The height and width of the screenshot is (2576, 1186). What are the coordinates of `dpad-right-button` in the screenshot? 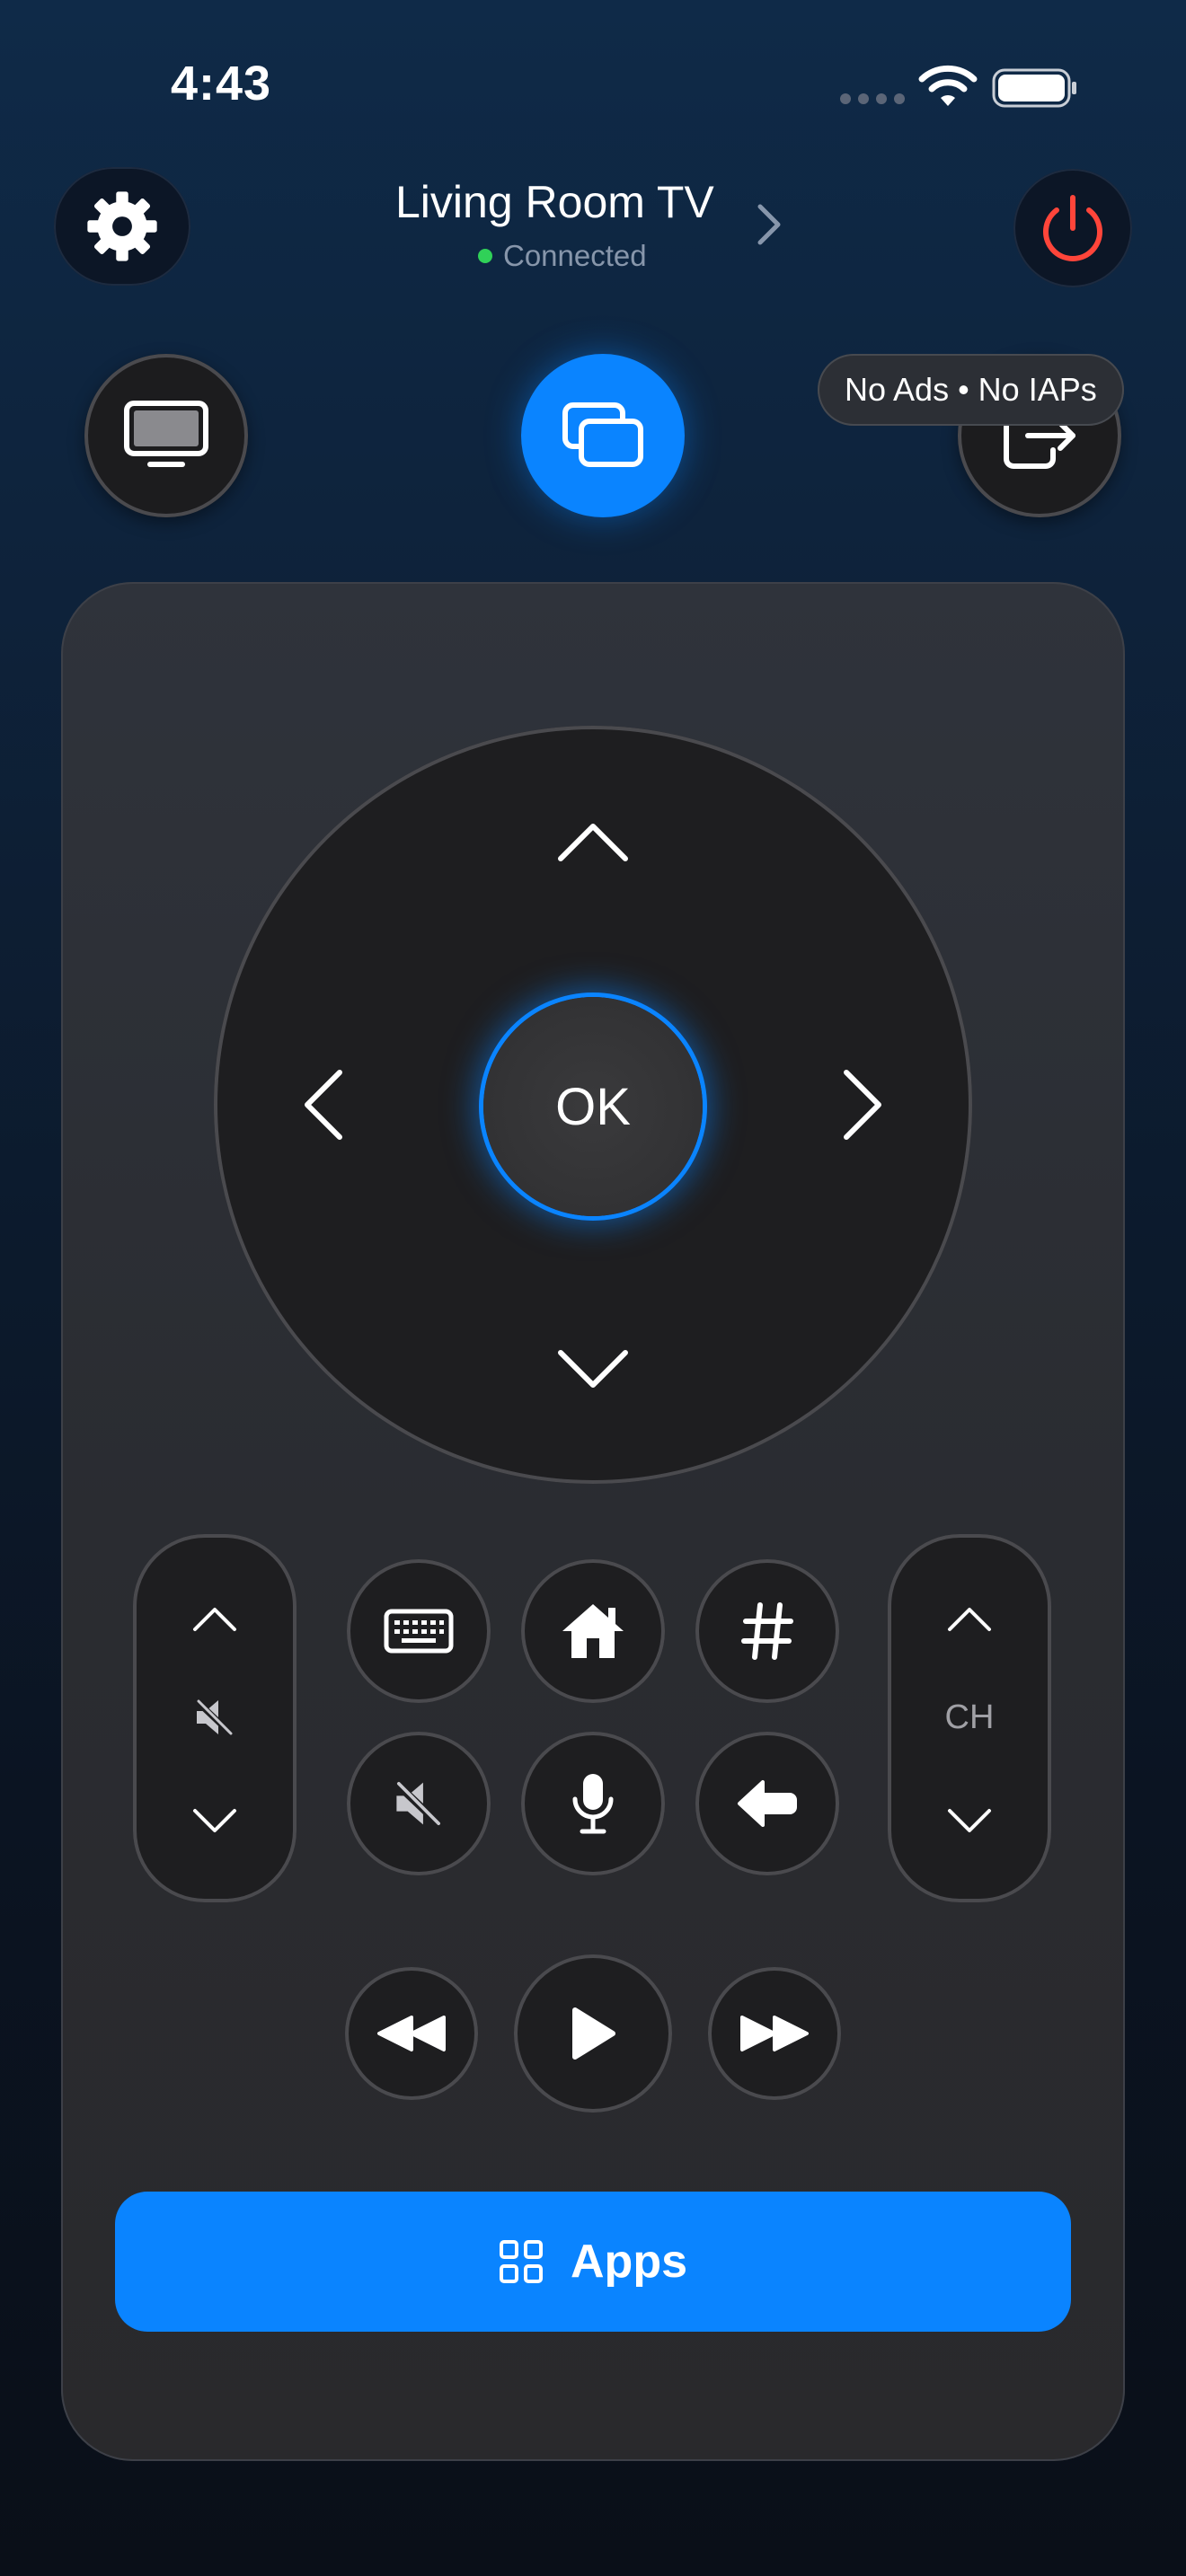 It's located at (862, 1105).